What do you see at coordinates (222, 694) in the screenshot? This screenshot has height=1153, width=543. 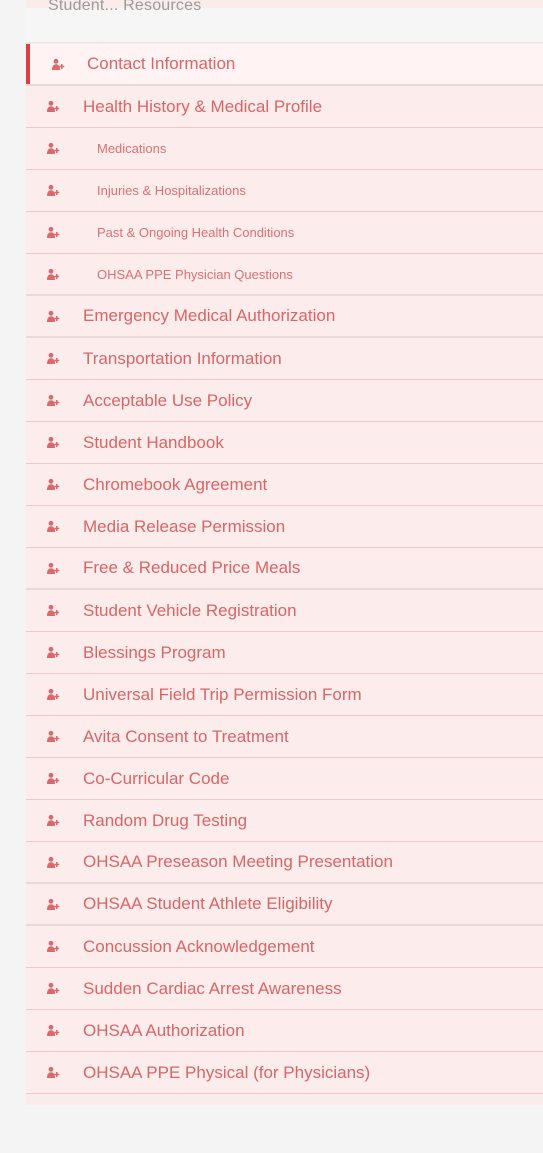 I see `nav-item-label: Universal Field Trip Permission Form` at bounding box center [222, 694].